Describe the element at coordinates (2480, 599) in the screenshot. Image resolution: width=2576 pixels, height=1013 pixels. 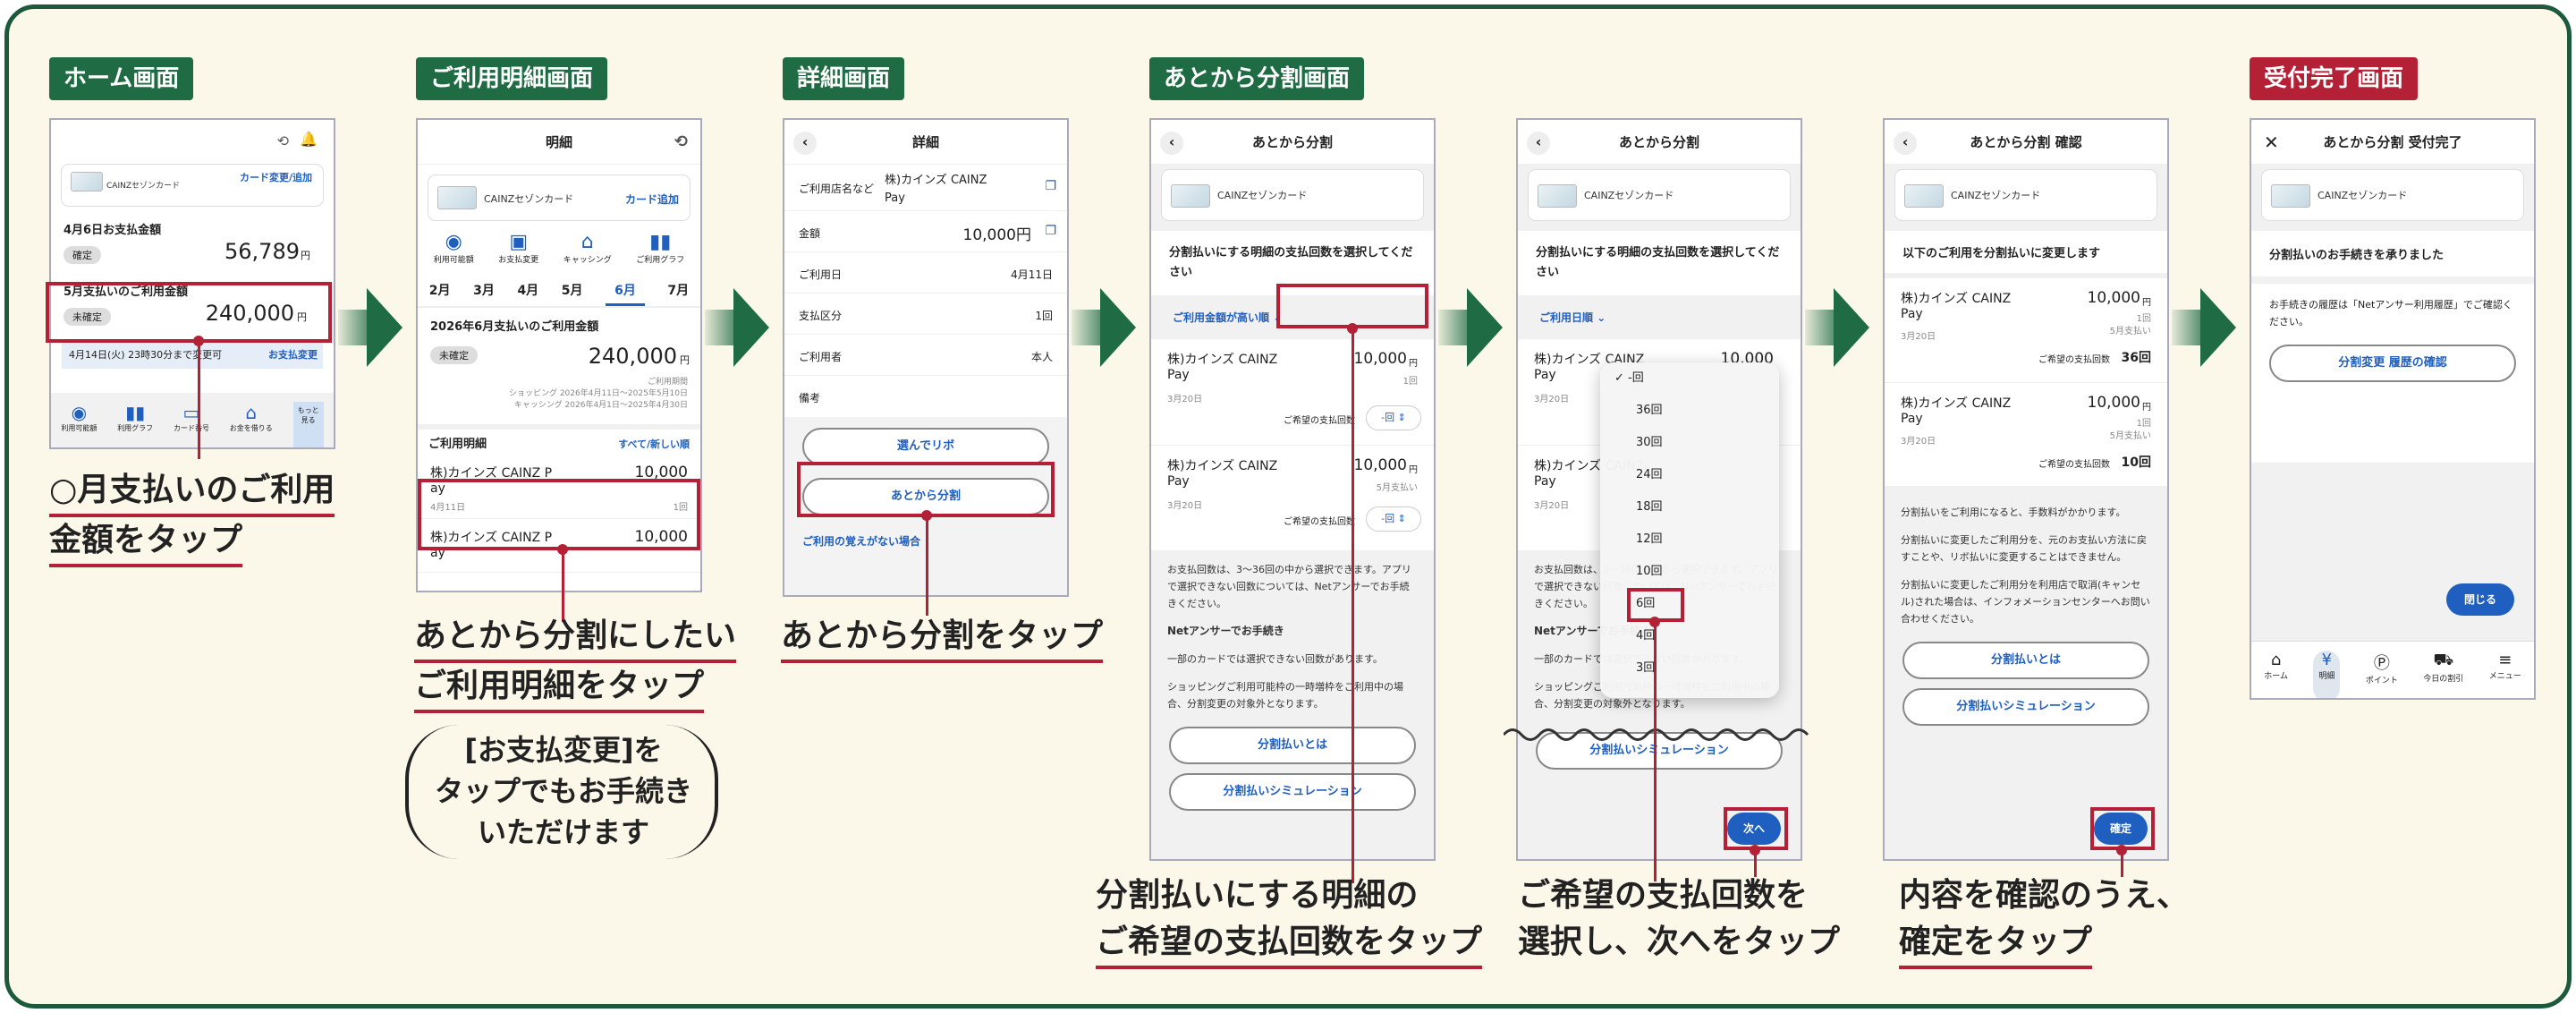
I see `close-button: 閉じる` at that location.